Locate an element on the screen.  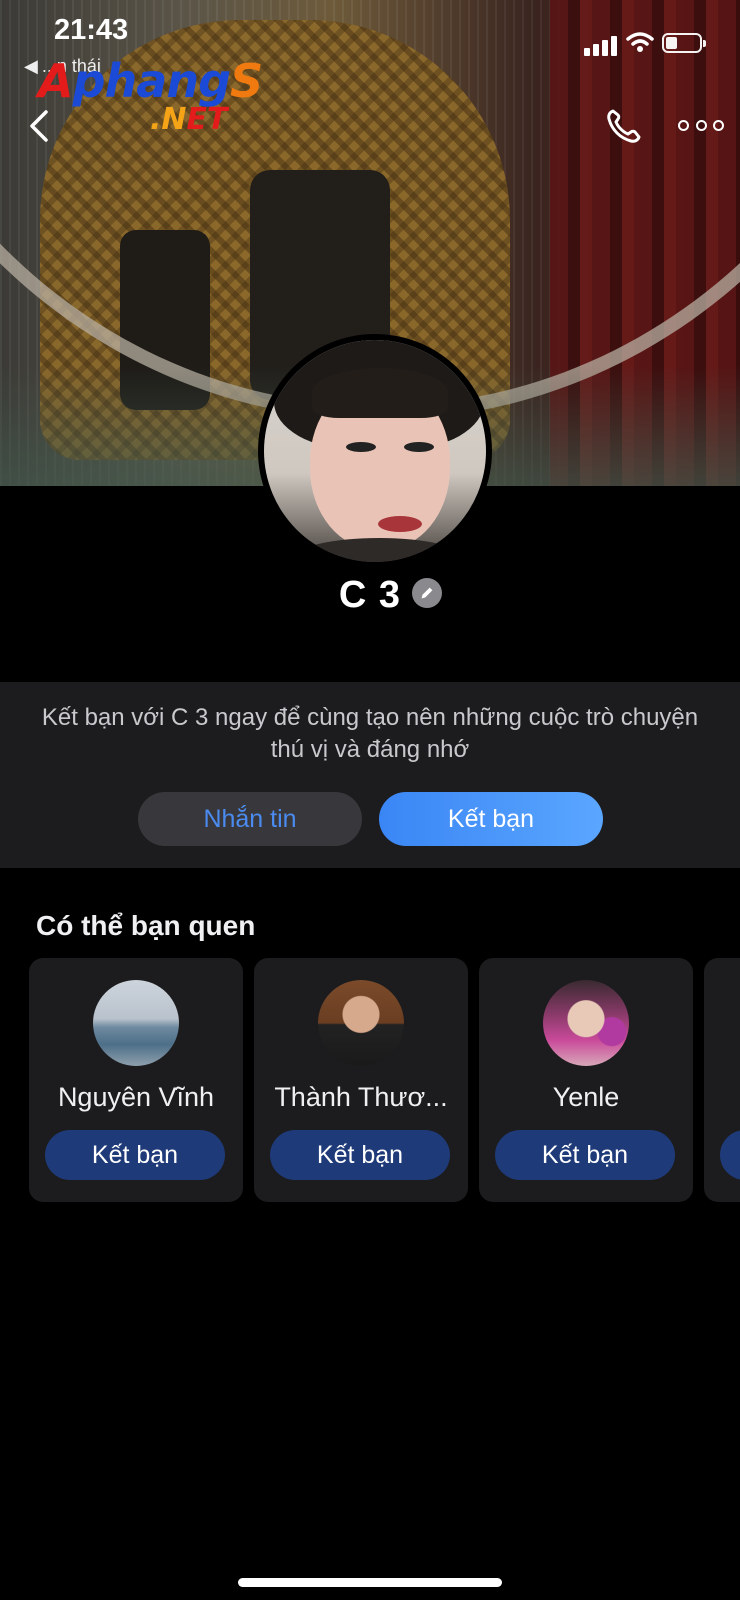
suggestion-card-partial is located at coordinates (722, 1080).